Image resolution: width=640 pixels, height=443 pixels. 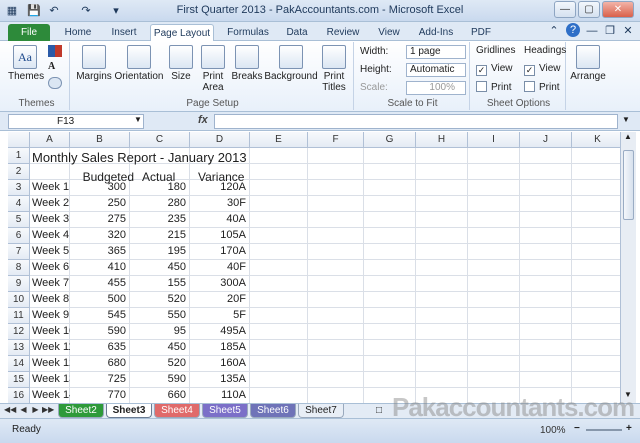 I want to click on week-label: Week 14, so click(x=51, y=395).